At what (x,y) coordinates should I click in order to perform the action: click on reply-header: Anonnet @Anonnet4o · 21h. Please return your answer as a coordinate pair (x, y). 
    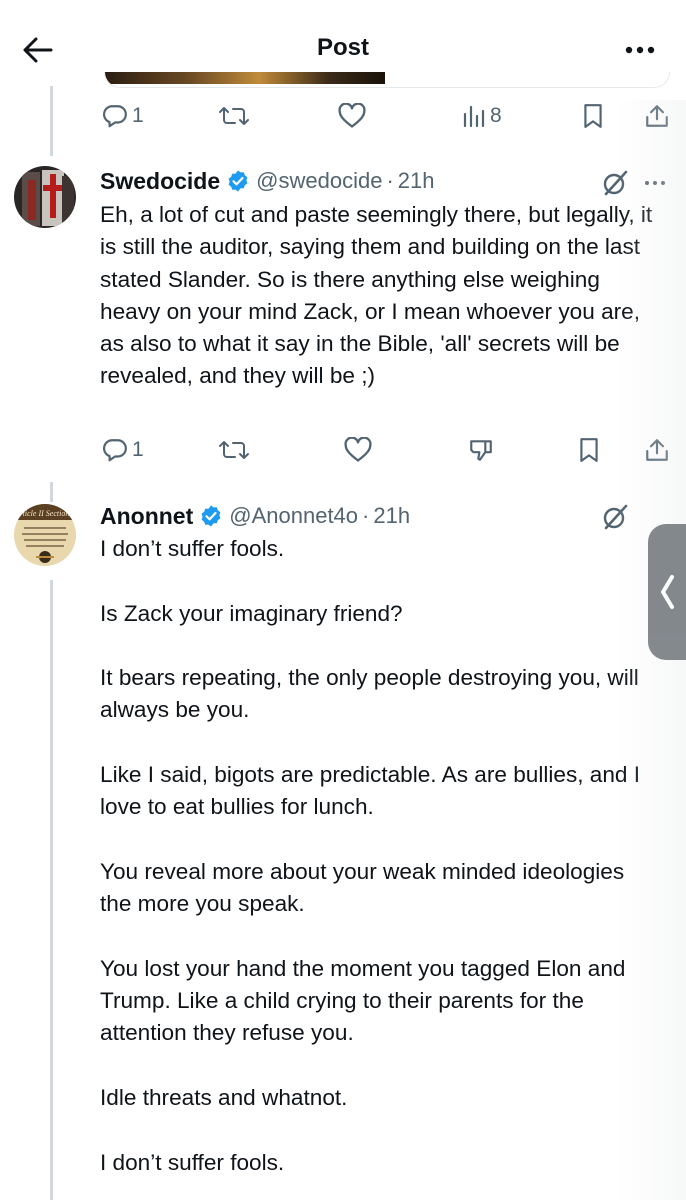
    Looking at the image, I should click on (255, 516).